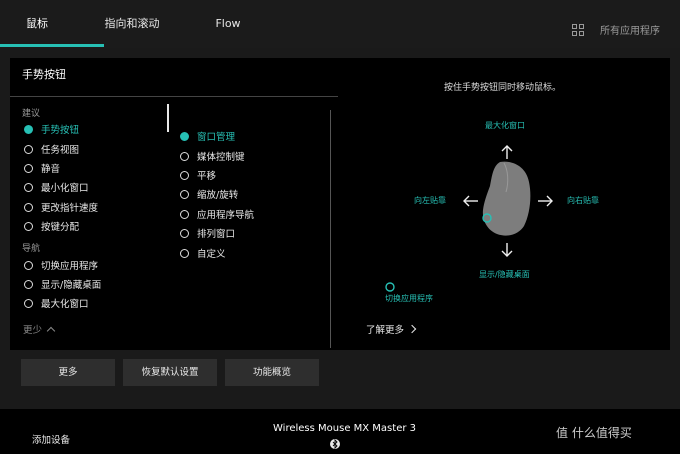 The height and width of the screenshot is (454, 680). Describe the element at coordinates (51, 439) in the screenshot. I see `add-device-button: 添加设备` at that location.